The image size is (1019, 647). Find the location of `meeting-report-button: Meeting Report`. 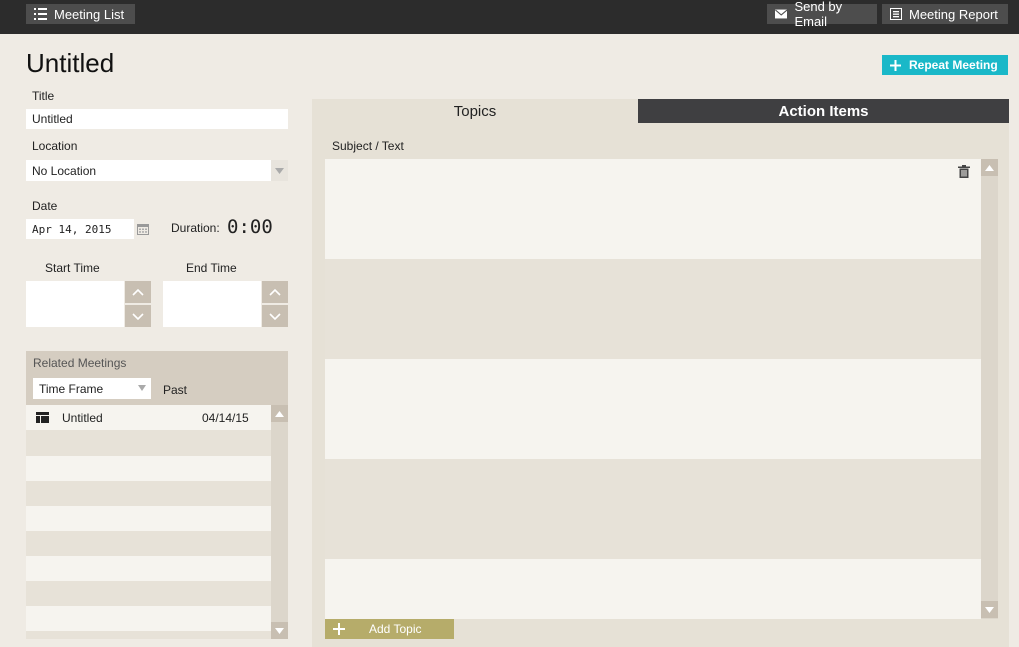

meeting-report-button: Meeting Report is located at coordinates (945, 14).